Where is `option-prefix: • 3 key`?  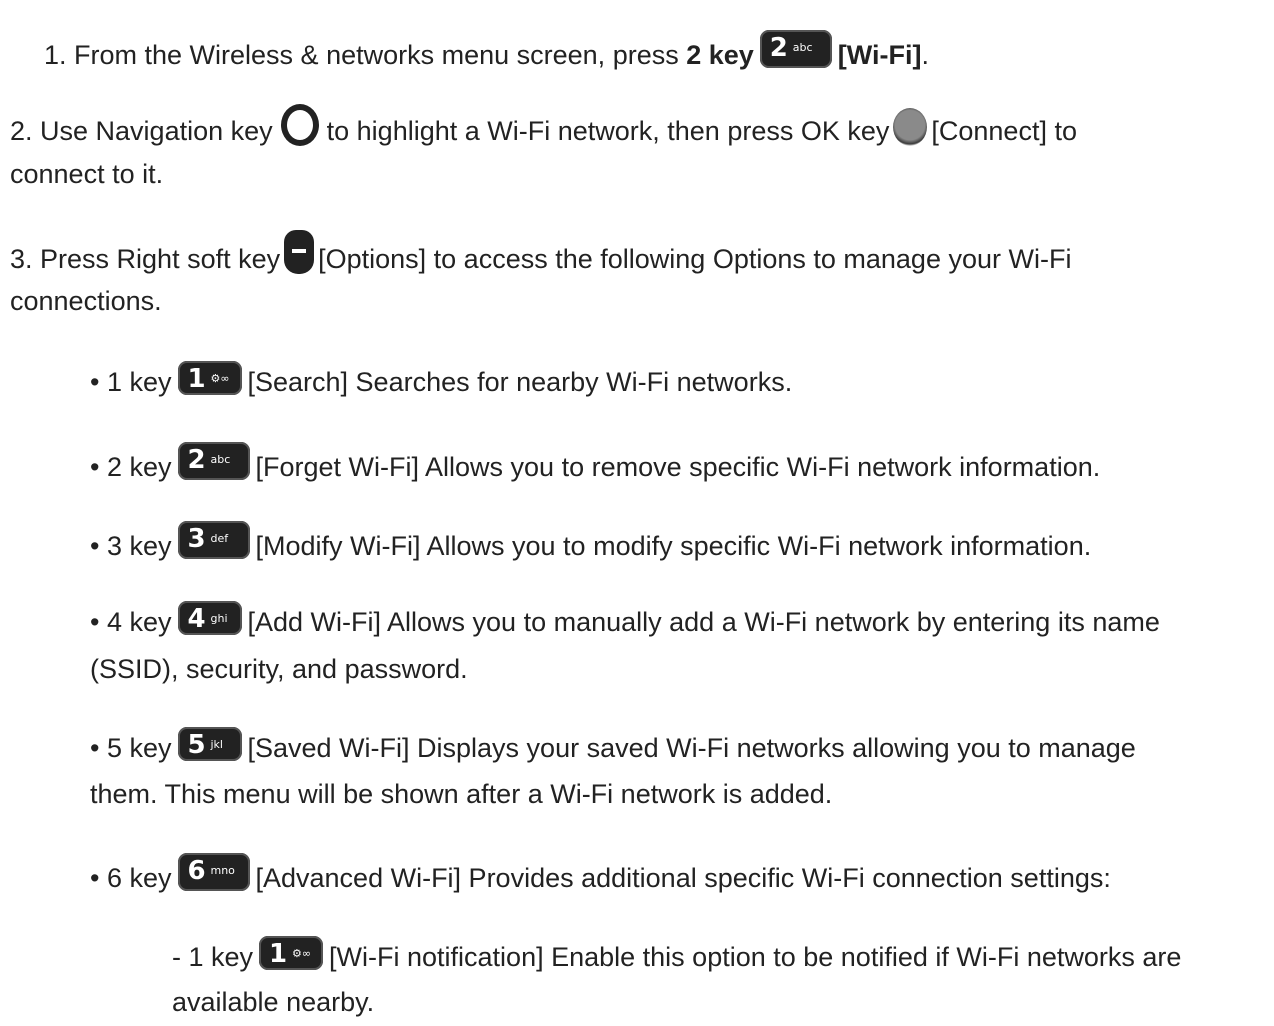
option-prefix: • 3 key is located at coordinates (131, 546).